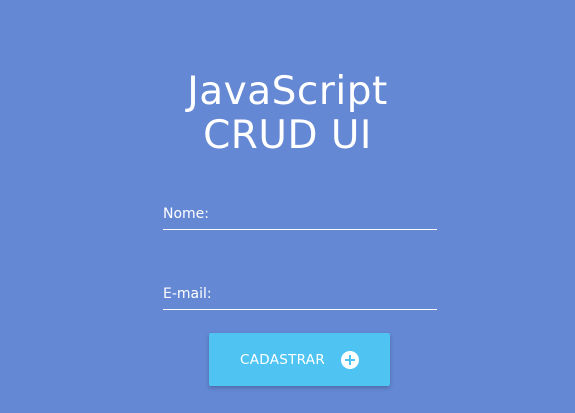 This screenshot has height=413, width=575. I want to click on email-input, so click(300, 296).